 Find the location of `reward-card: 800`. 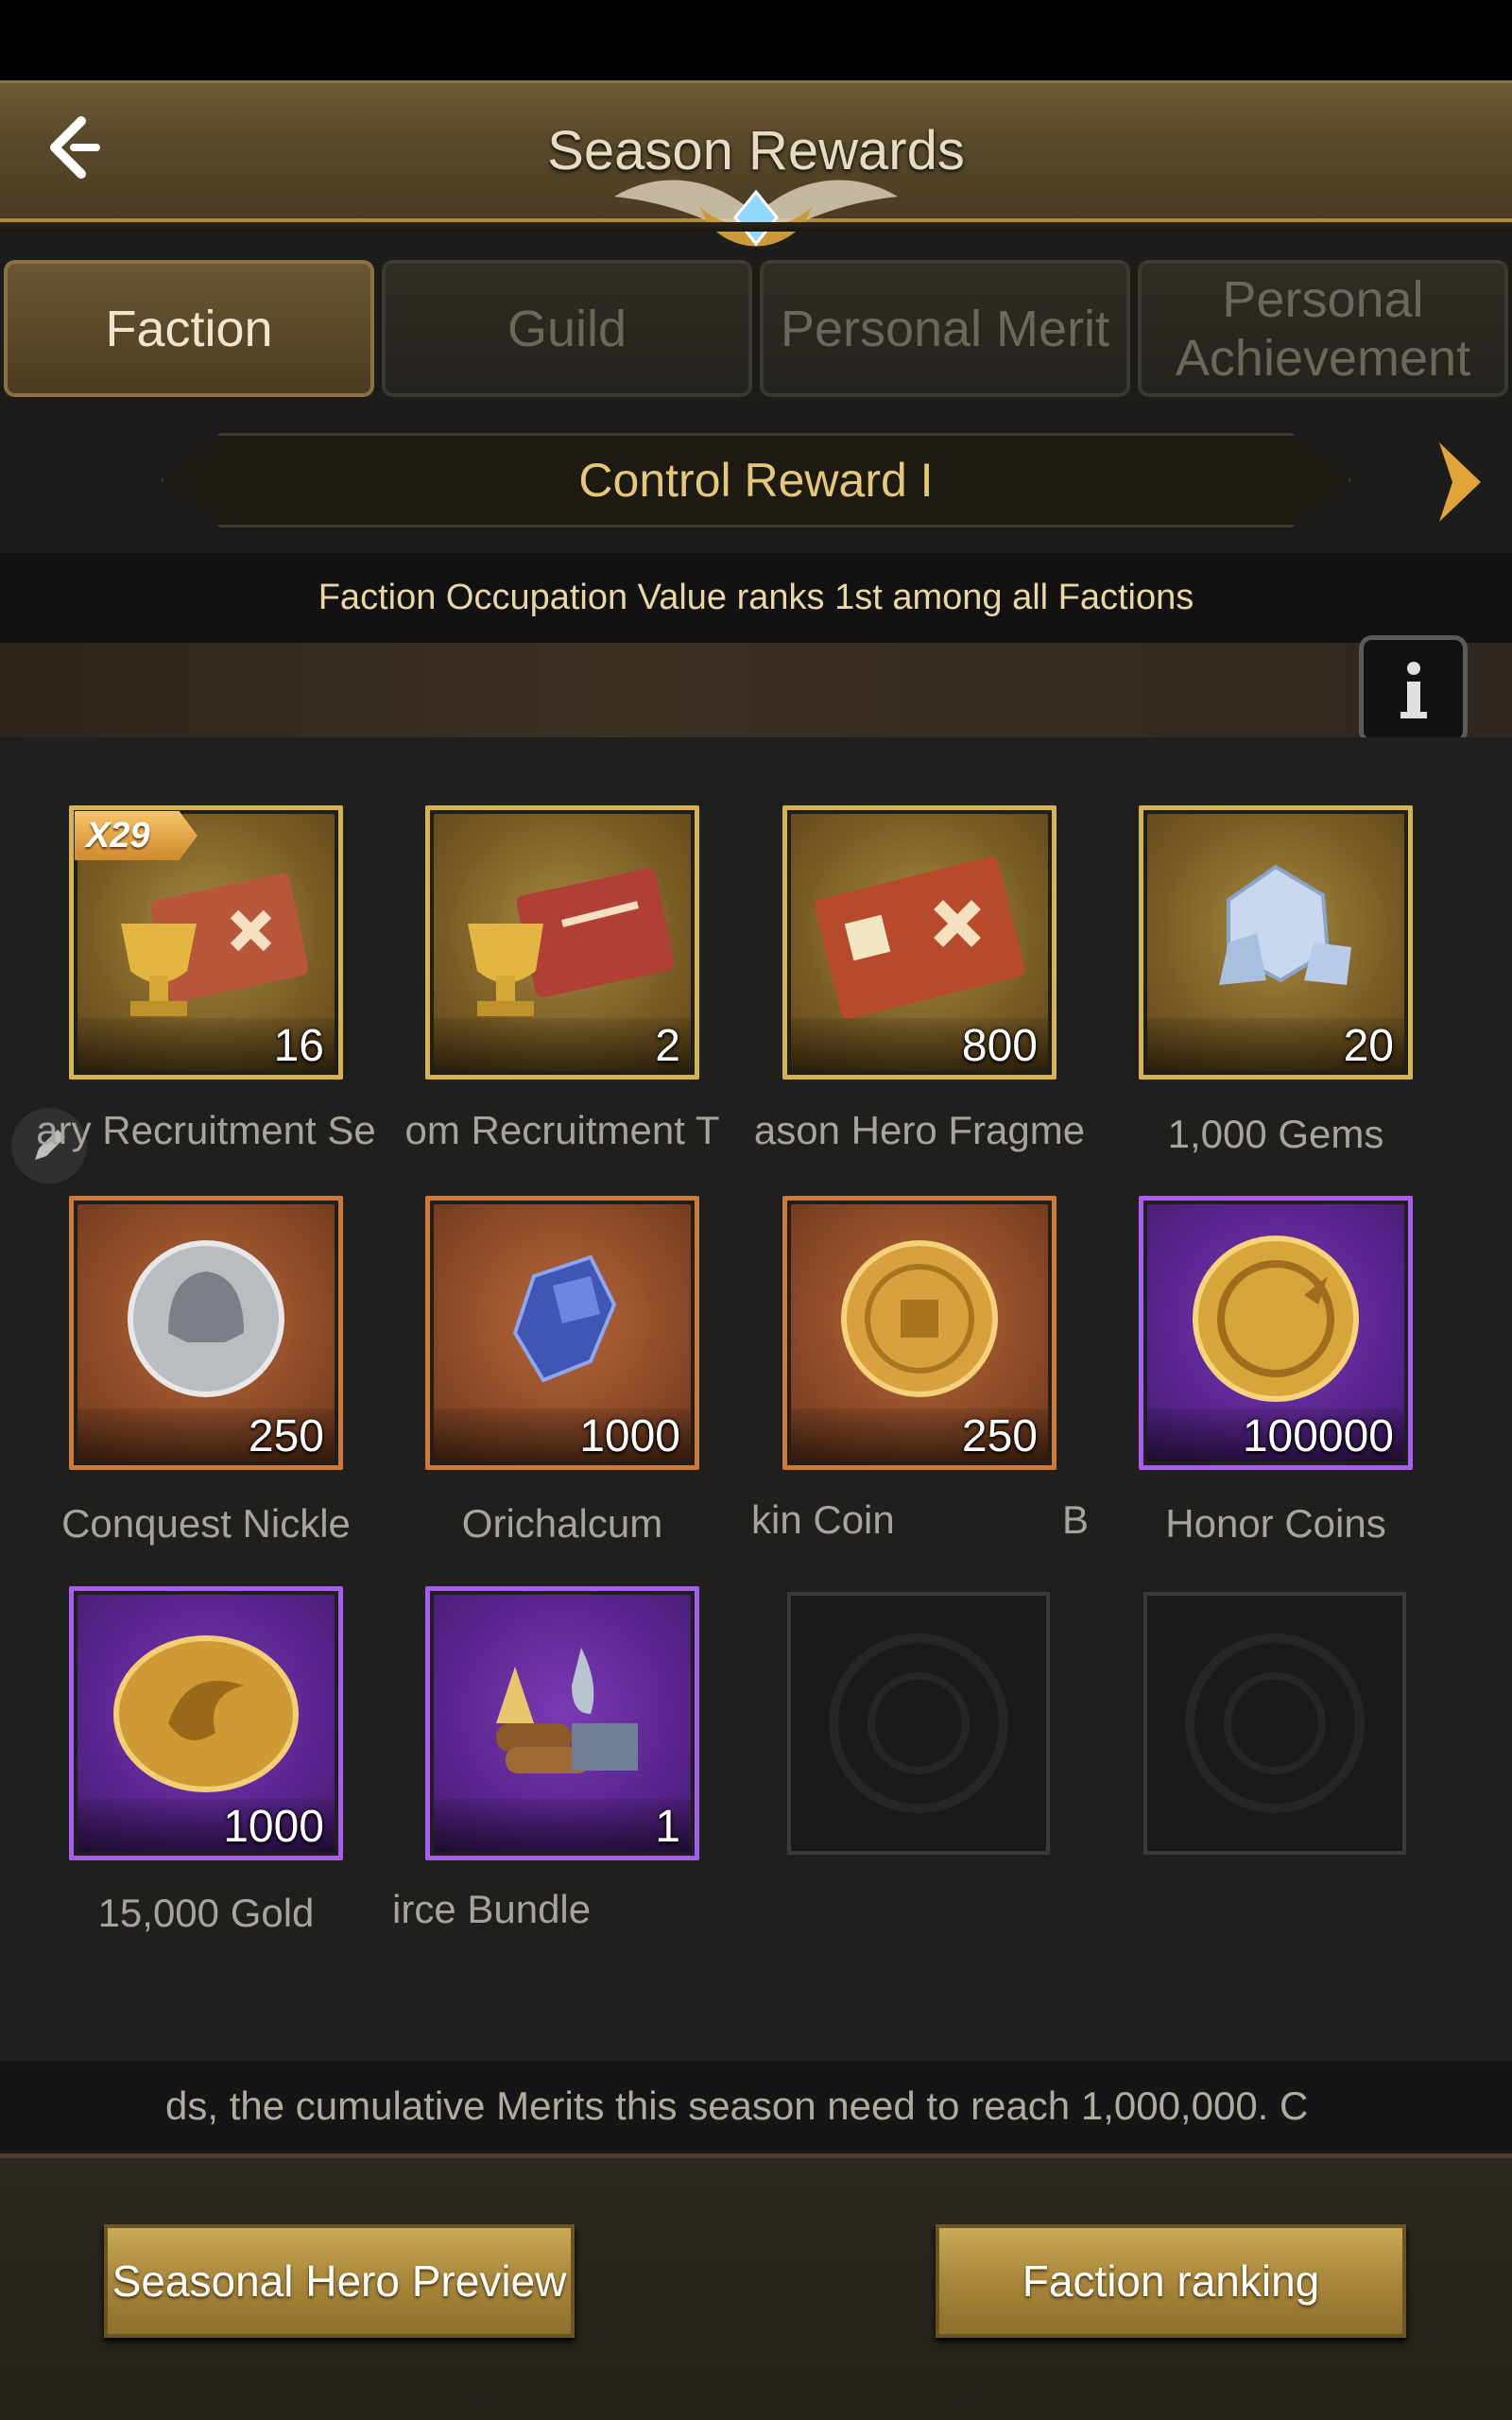

reward-card: 800 is located at coordinates (919, 942).